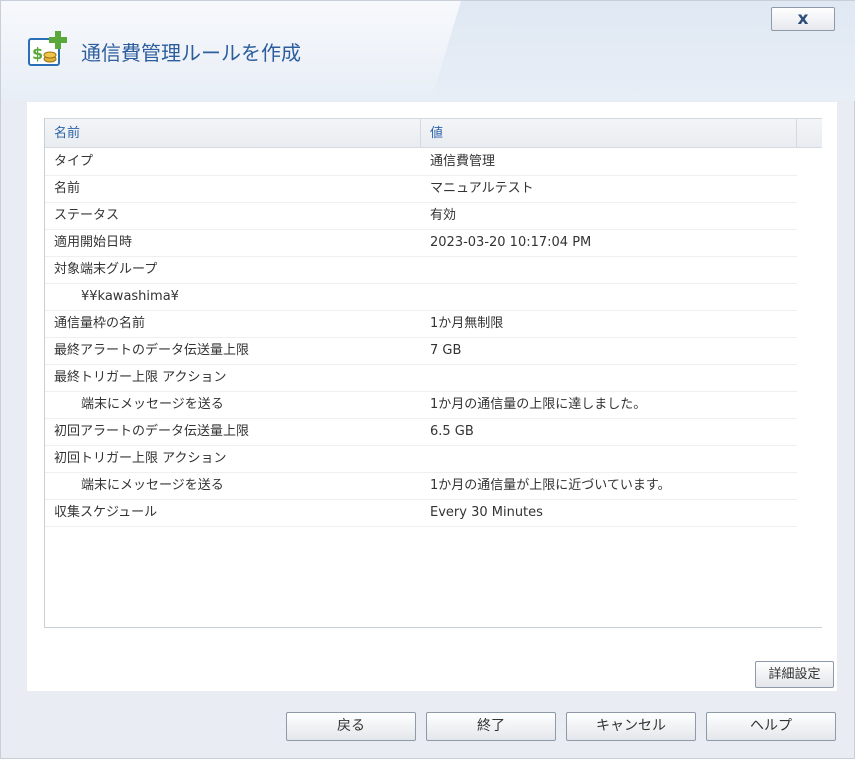 The height and width of the screenshot is (759, 855). I want to click on row-value-cell: 1か月無制限, so click(467, 323).